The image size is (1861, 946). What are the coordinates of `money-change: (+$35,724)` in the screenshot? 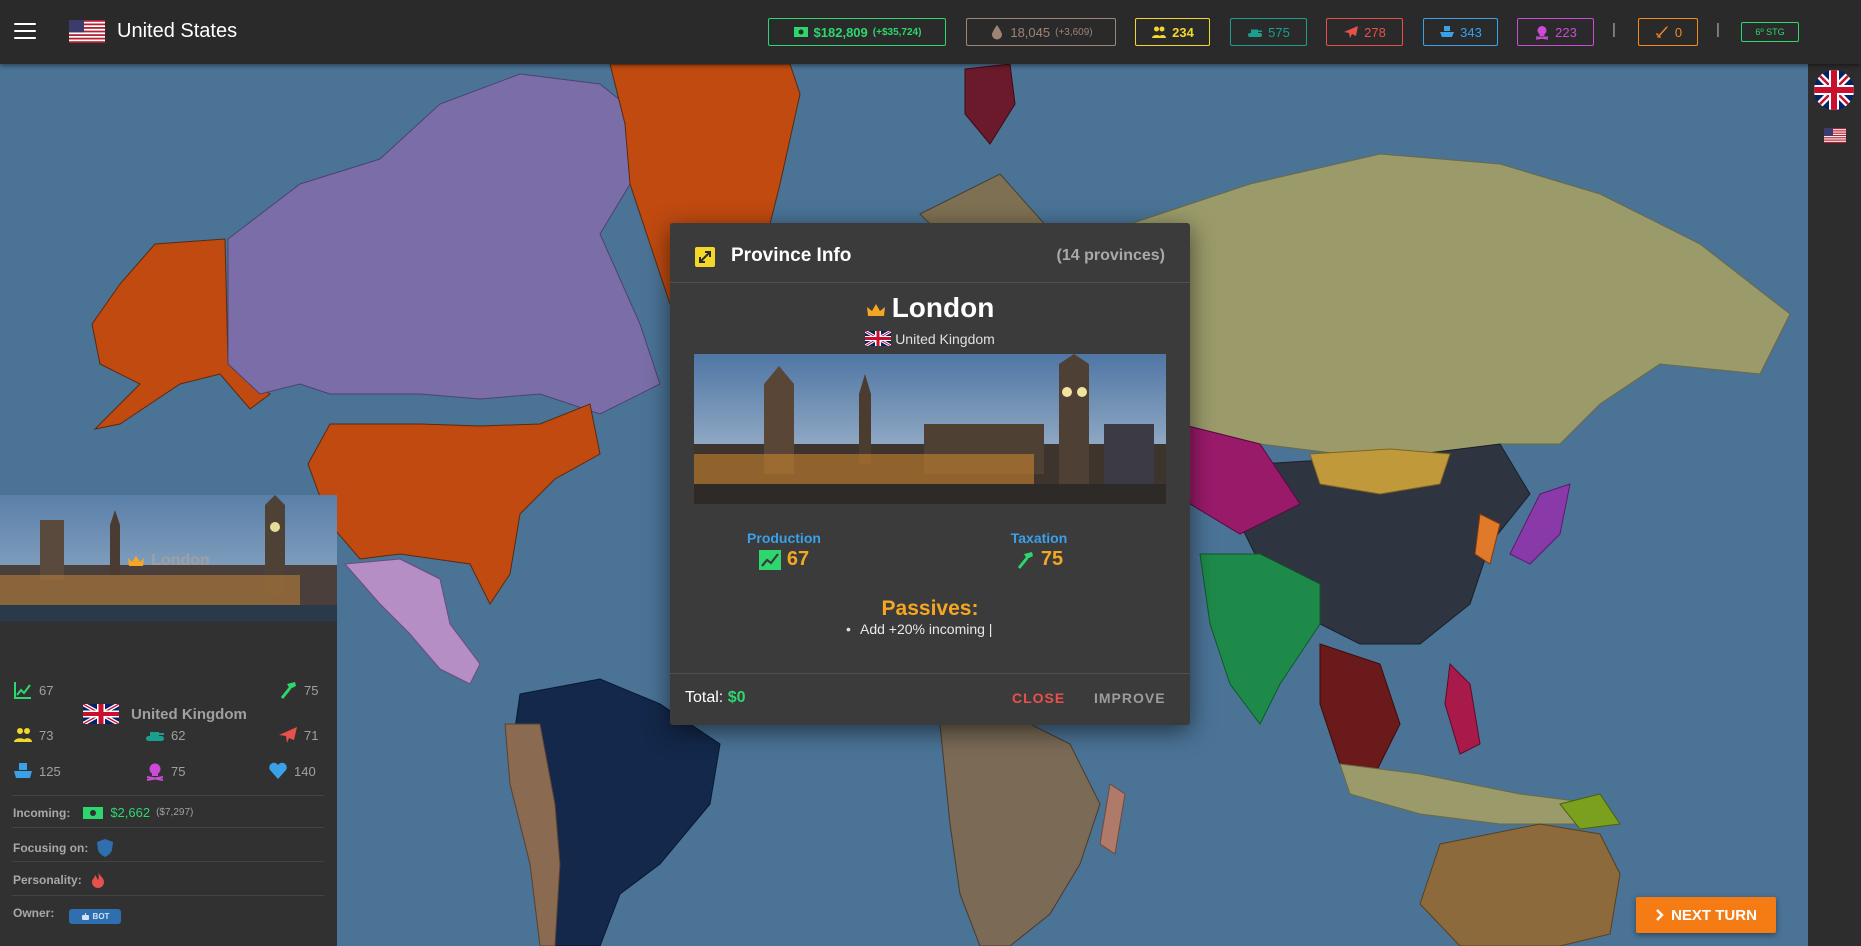 It's located at (897, 32).